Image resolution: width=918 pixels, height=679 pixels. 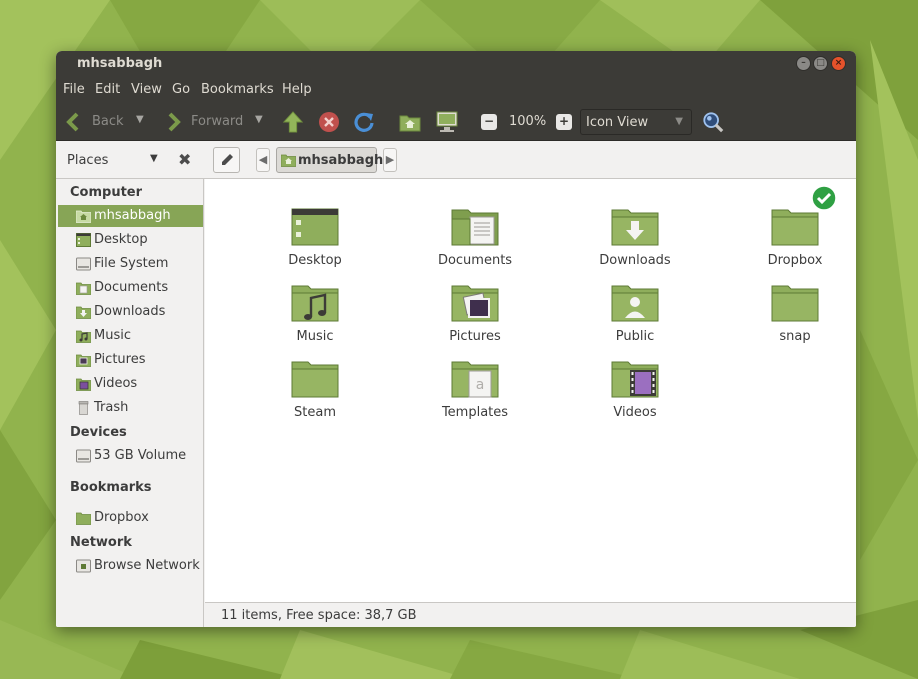 I want to click on title-bar: mhsabbagh – □ ×, so click(x=456, y=64).